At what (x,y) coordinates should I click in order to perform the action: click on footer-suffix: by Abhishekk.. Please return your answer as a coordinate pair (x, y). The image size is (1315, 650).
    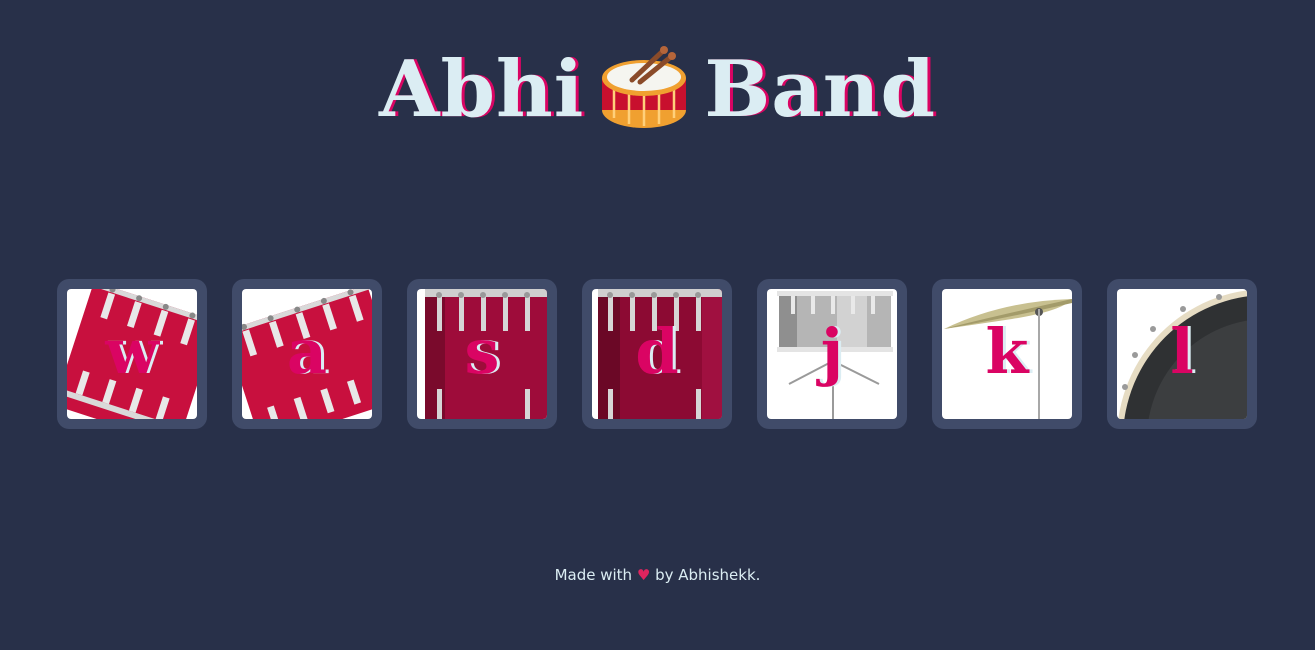
    Looking at the image, I should click on (708, 575).